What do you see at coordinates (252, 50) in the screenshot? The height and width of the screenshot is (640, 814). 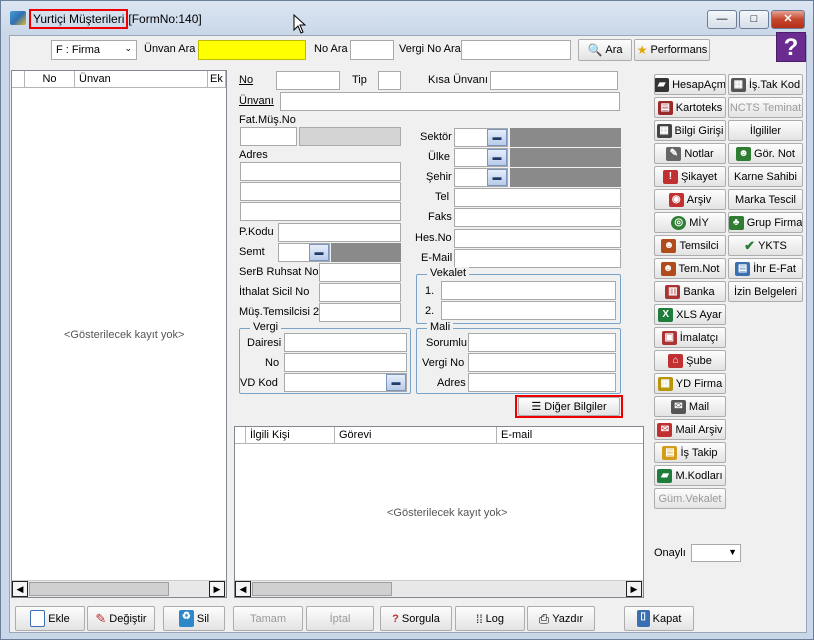 I see `unvan-search-input` at bounding box center [252, 50].